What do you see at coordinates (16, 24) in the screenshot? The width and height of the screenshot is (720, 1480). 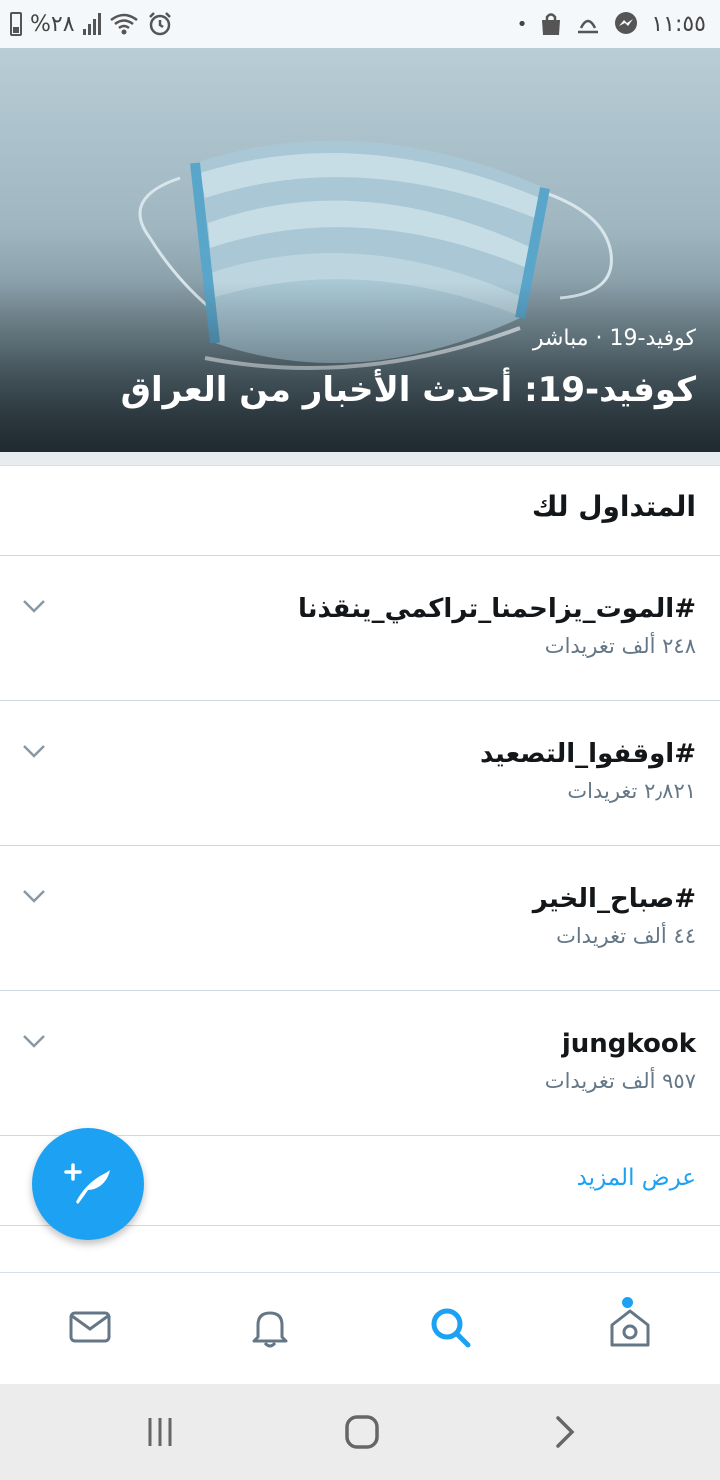 I see `battery-icon` at bounding box center [16, 24].